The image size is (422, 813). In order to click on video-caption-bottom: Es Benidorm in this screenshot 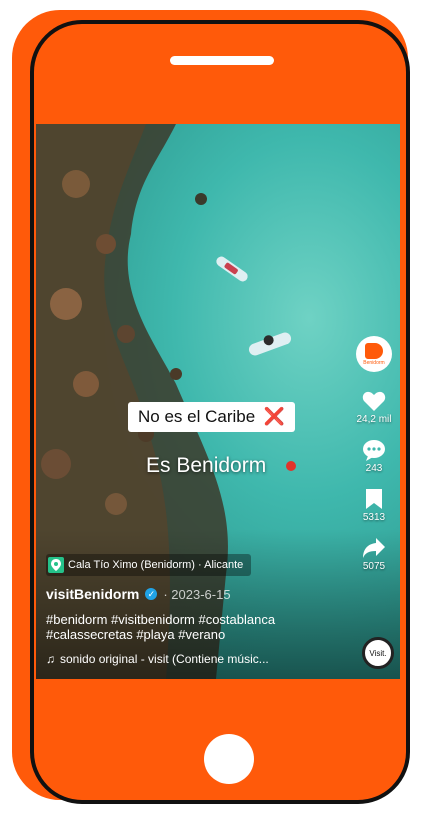, I will do `click(221, 466)`.